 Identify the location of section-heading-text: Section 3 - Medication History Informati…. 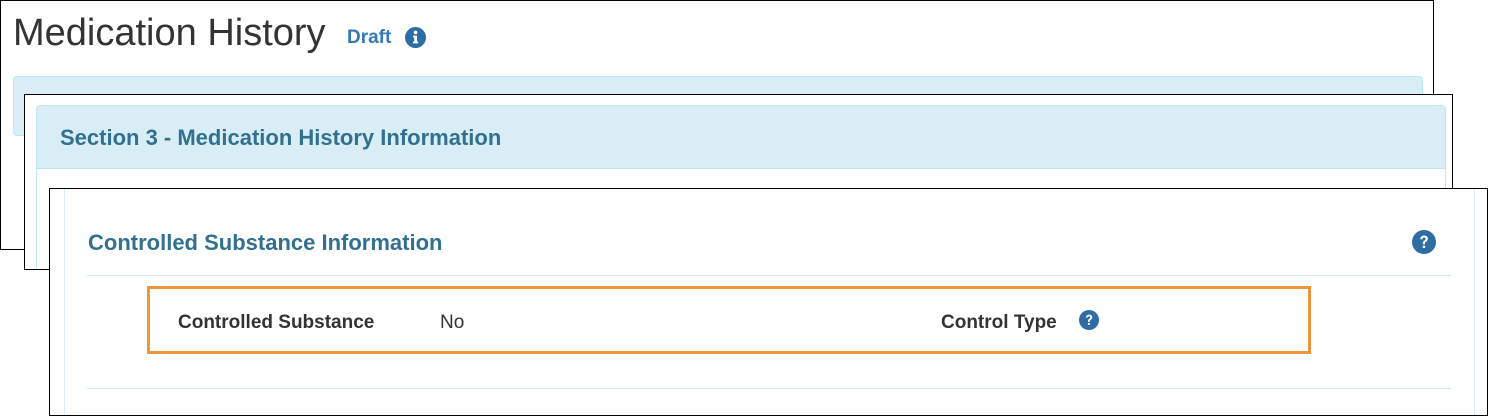
(281, 137).